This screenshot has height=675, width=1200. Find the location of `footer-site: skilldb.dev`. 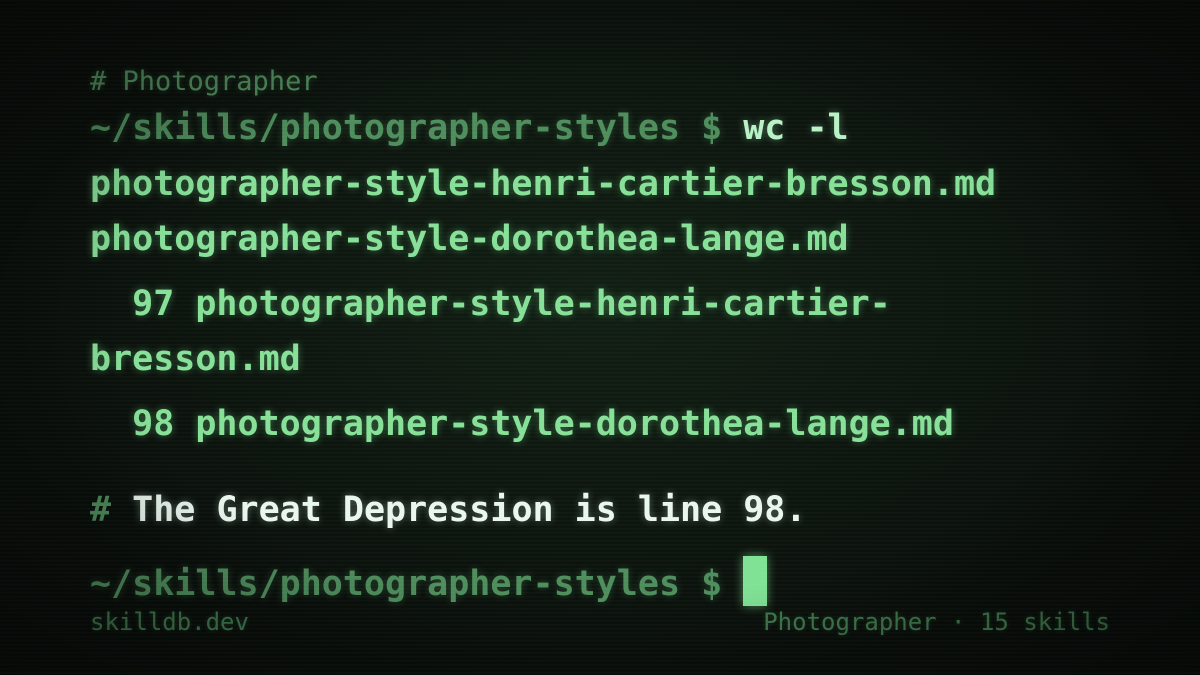

footer-site: skilldb.dev is located at coordinates (169, 622).